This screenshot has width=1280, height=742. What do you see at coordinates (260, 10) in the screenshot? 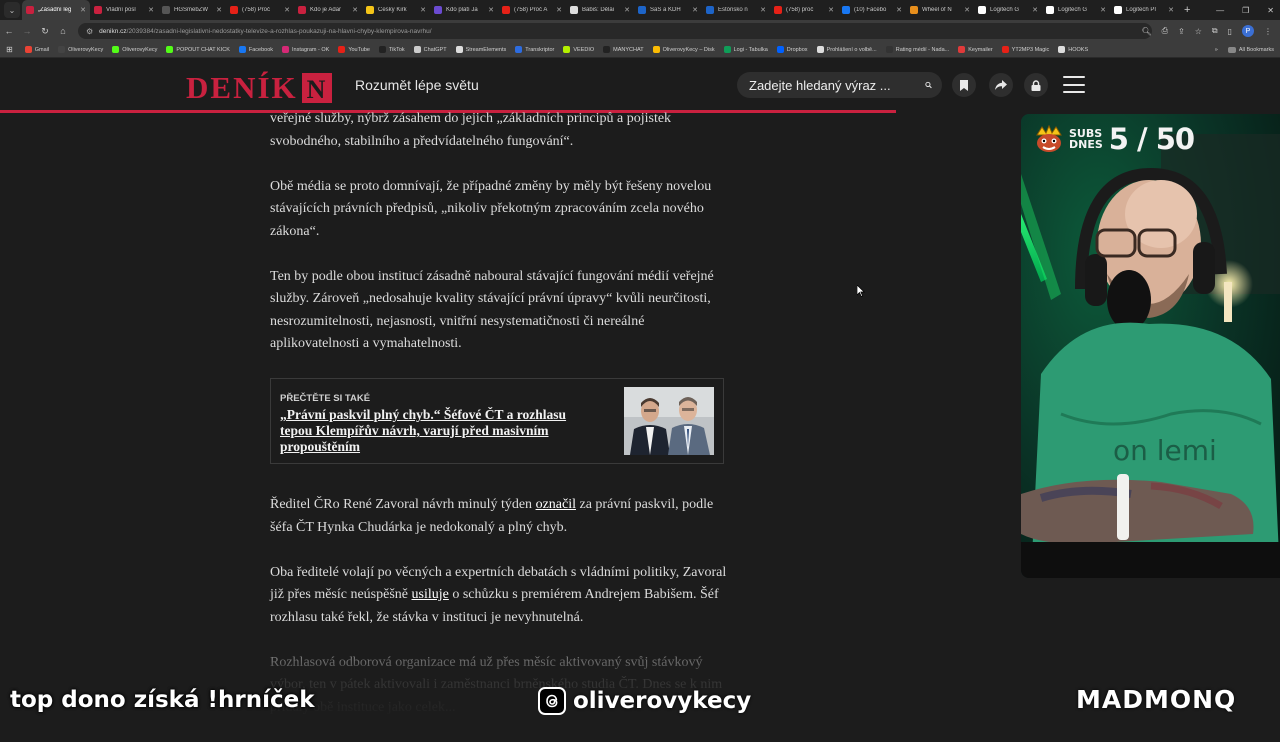
I see `browser-tab: (758) Proč ✕` at bounding box center [260, 10].